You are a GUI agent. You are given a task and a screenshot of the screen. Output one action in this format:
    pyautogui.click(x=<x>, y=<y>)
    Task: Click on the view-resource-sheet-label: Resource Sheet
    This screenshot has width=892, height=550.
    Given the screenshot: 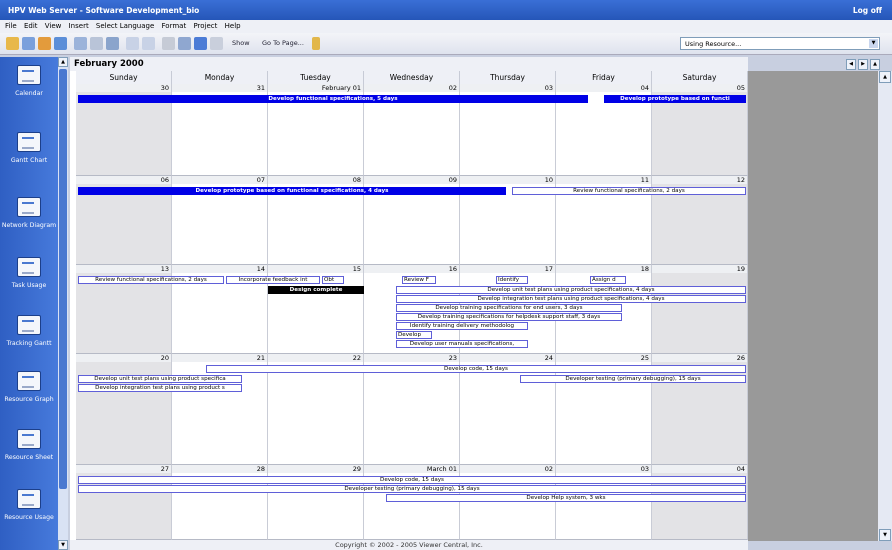 What is the action you would take?
    pyautogui.click(x=29, y=457)
    